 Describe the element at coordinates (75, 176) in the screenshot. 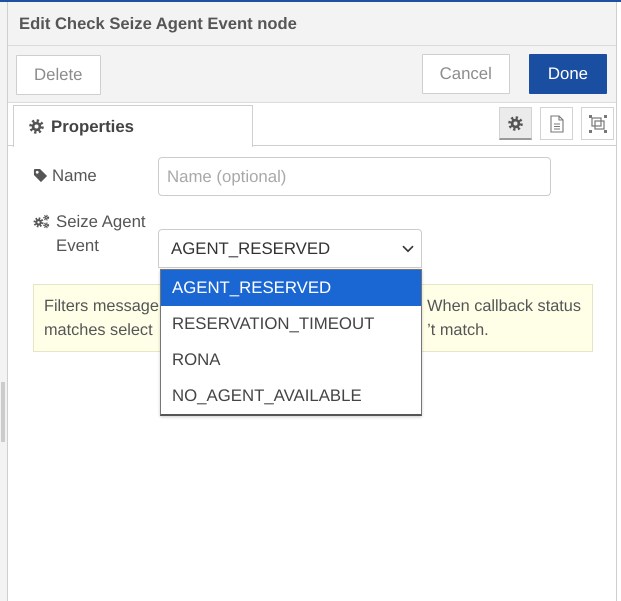

I see `field-label: Name` at that location.